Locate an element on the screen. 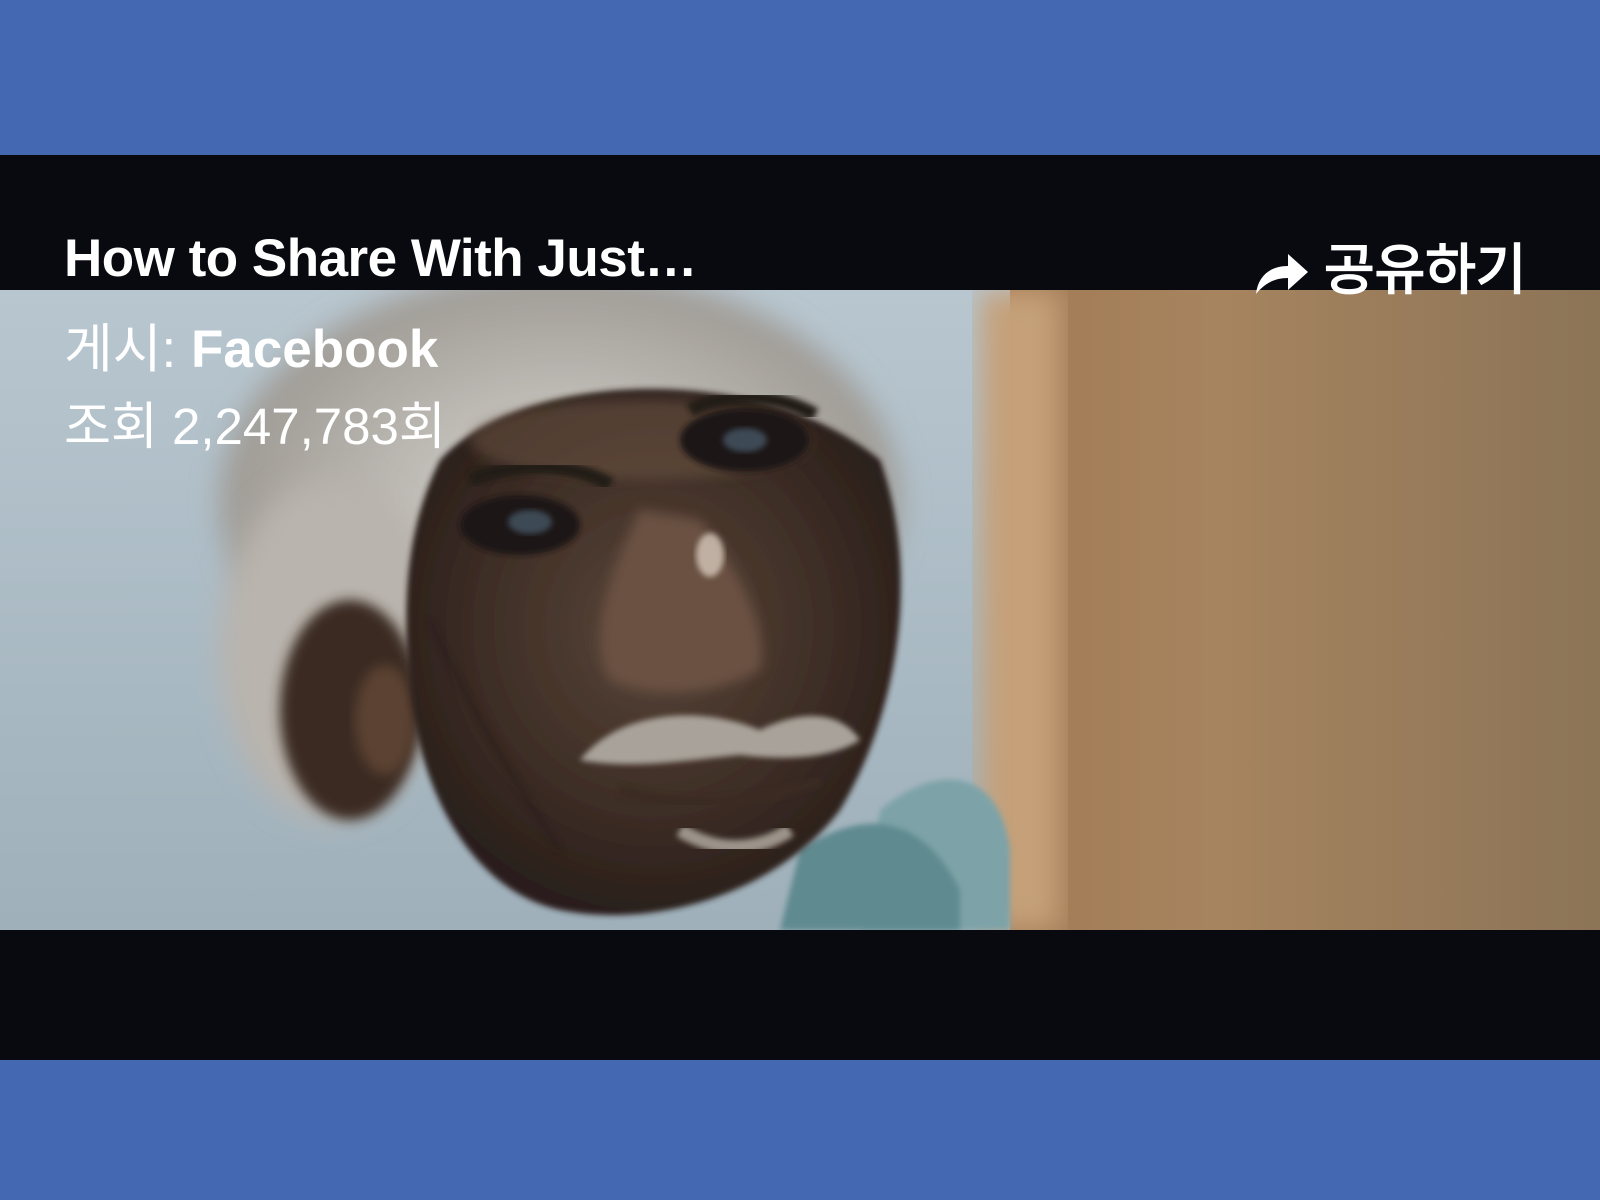 The image size is (1600, 1200). posted-by-line: 게시: Facebook is located at coordinates (251, 345).